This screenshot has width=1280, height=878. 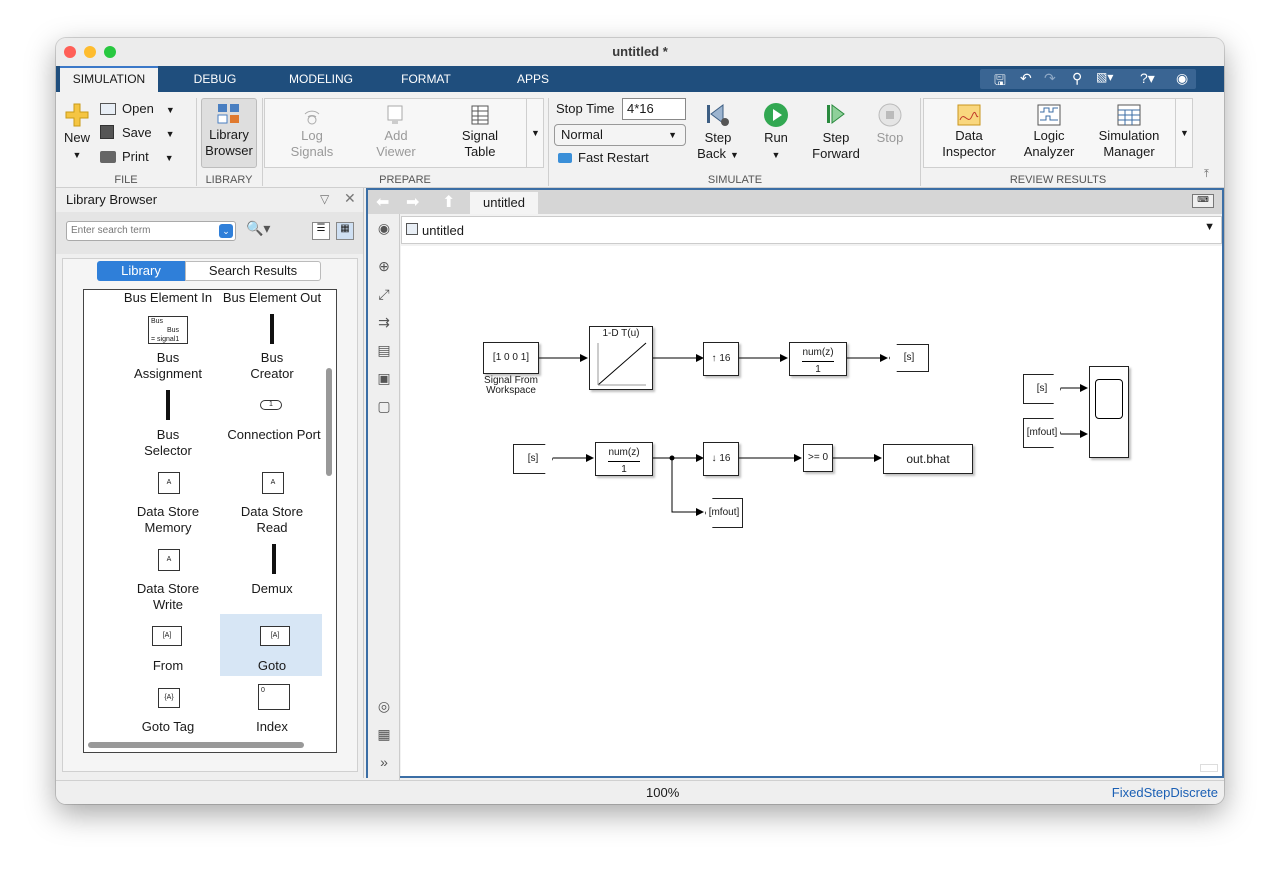 I want to click on arrow-icon: ⇉, so click(x=384, y=324).